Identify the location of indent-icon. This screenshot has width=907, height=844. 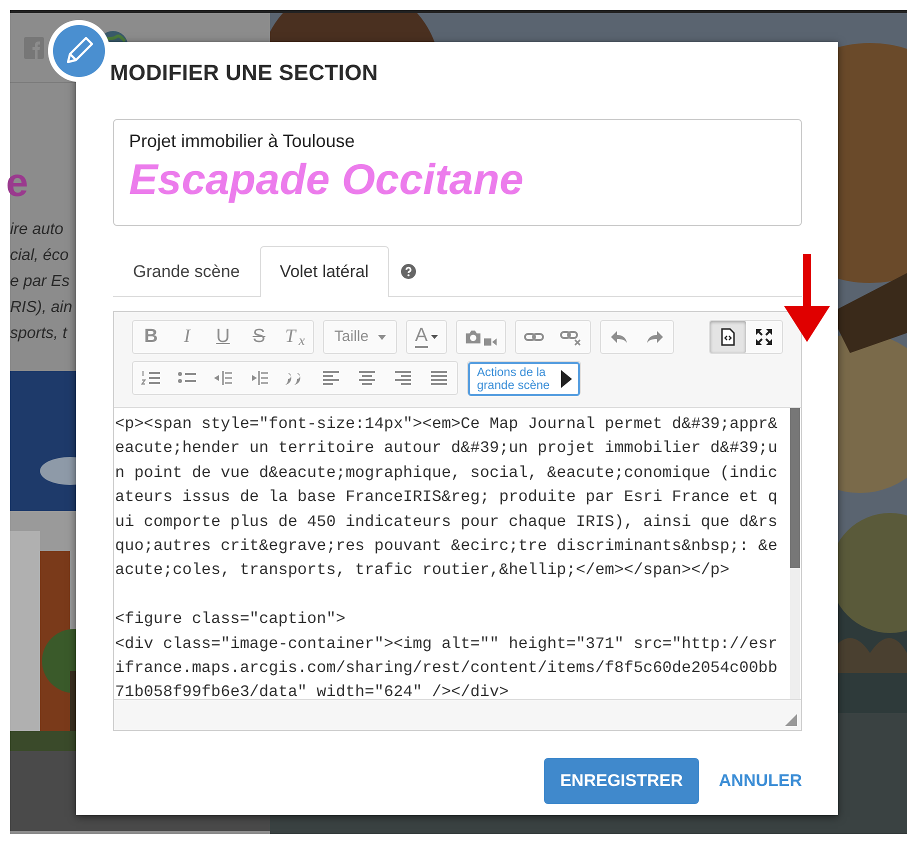
(259, 378).